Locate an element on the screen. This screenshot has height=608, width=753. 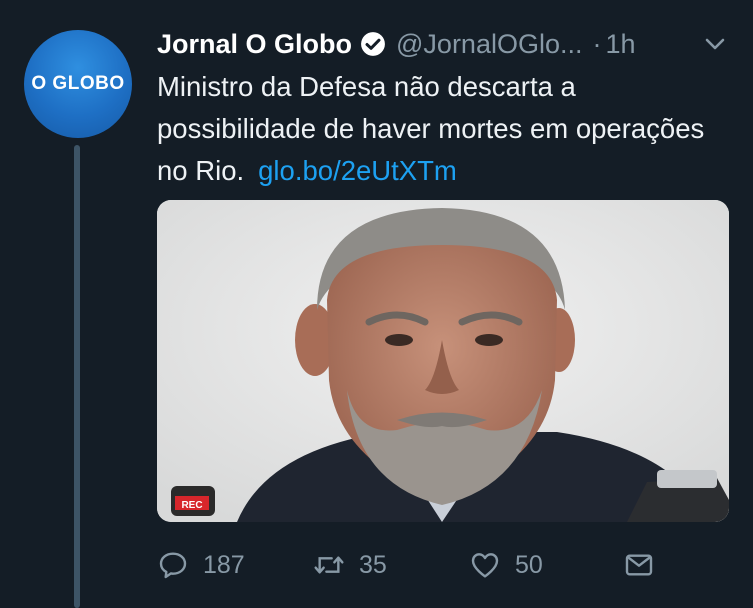
mic-label: REC is located at coordinates (191, 505).